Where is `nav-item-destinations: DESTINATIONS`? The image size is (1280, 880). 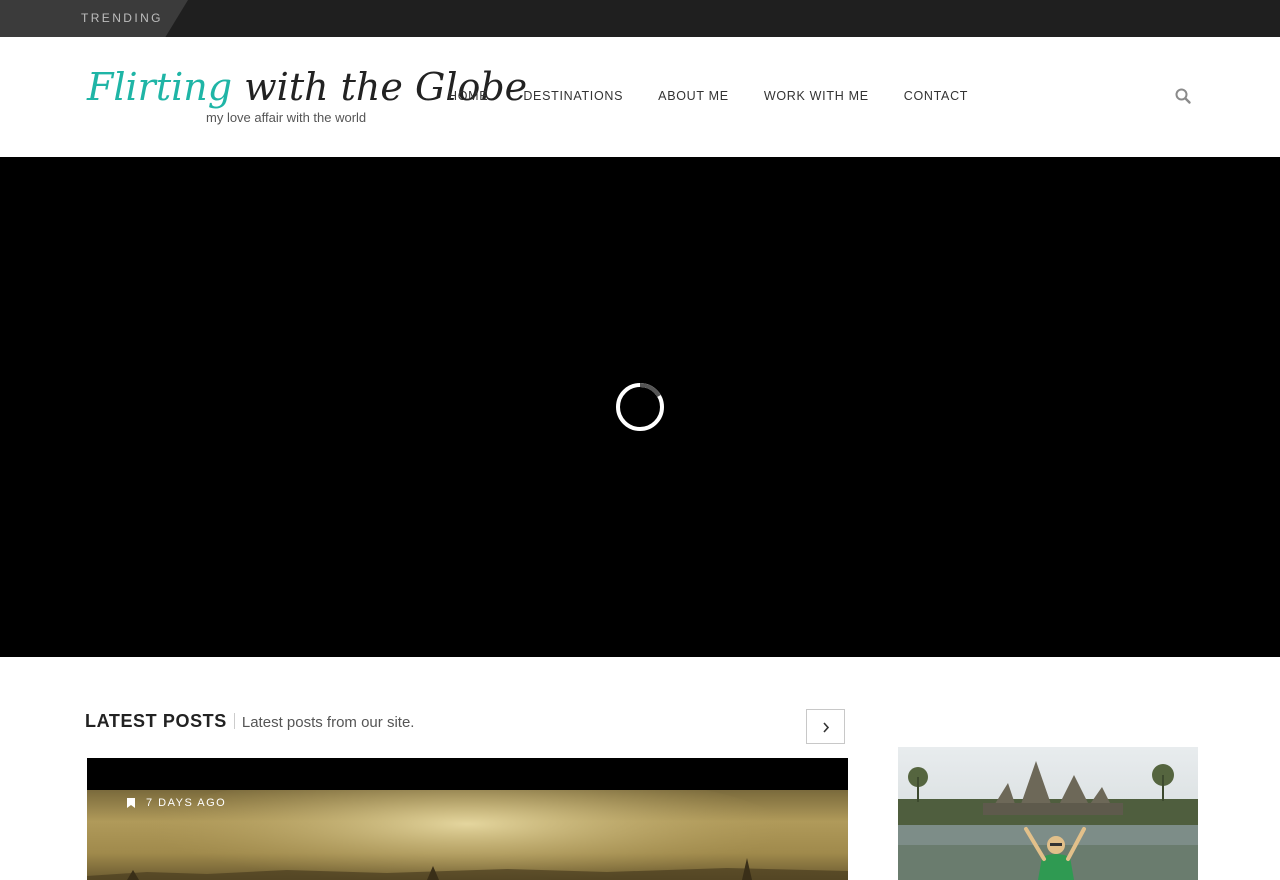
nav-item-destinations: DESTINATIONS is located at coordinates (573, 97).